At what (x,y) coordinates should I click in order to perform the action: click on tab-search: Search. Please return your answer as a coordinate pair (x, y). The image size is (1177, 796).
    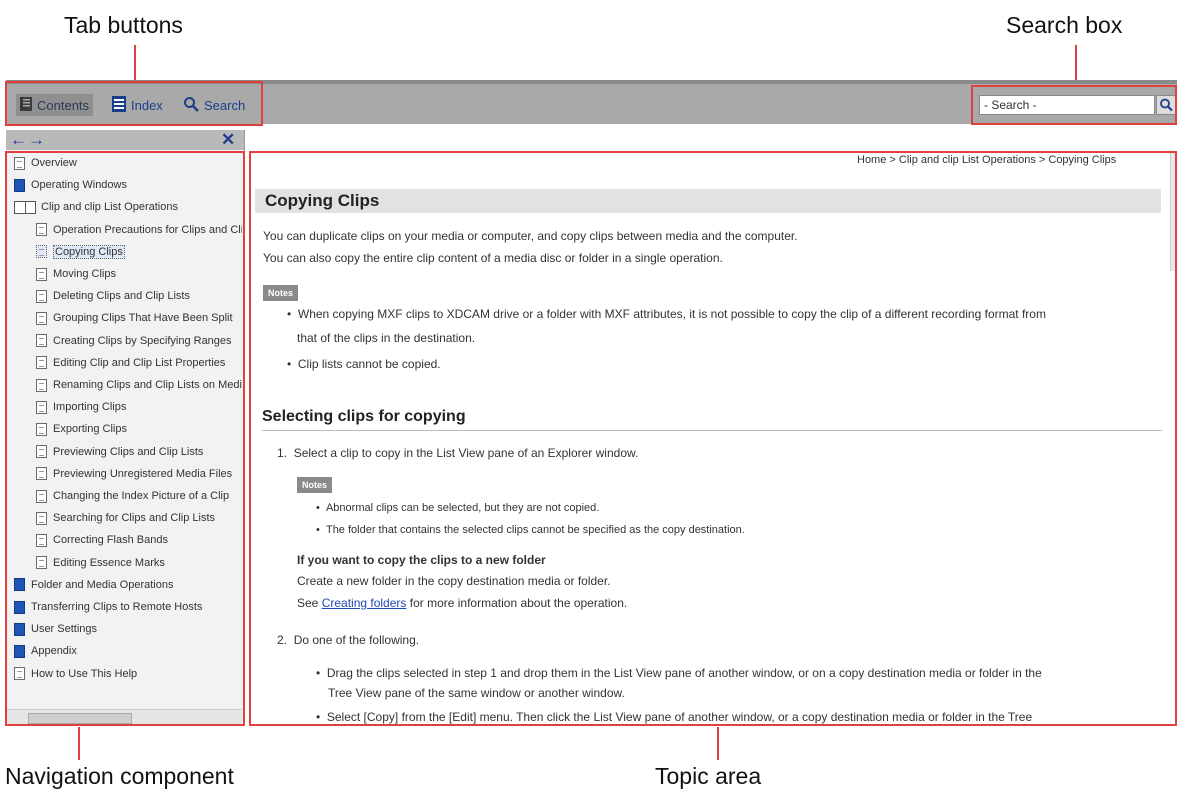
    Looking at the image, I should click on (214, 105).